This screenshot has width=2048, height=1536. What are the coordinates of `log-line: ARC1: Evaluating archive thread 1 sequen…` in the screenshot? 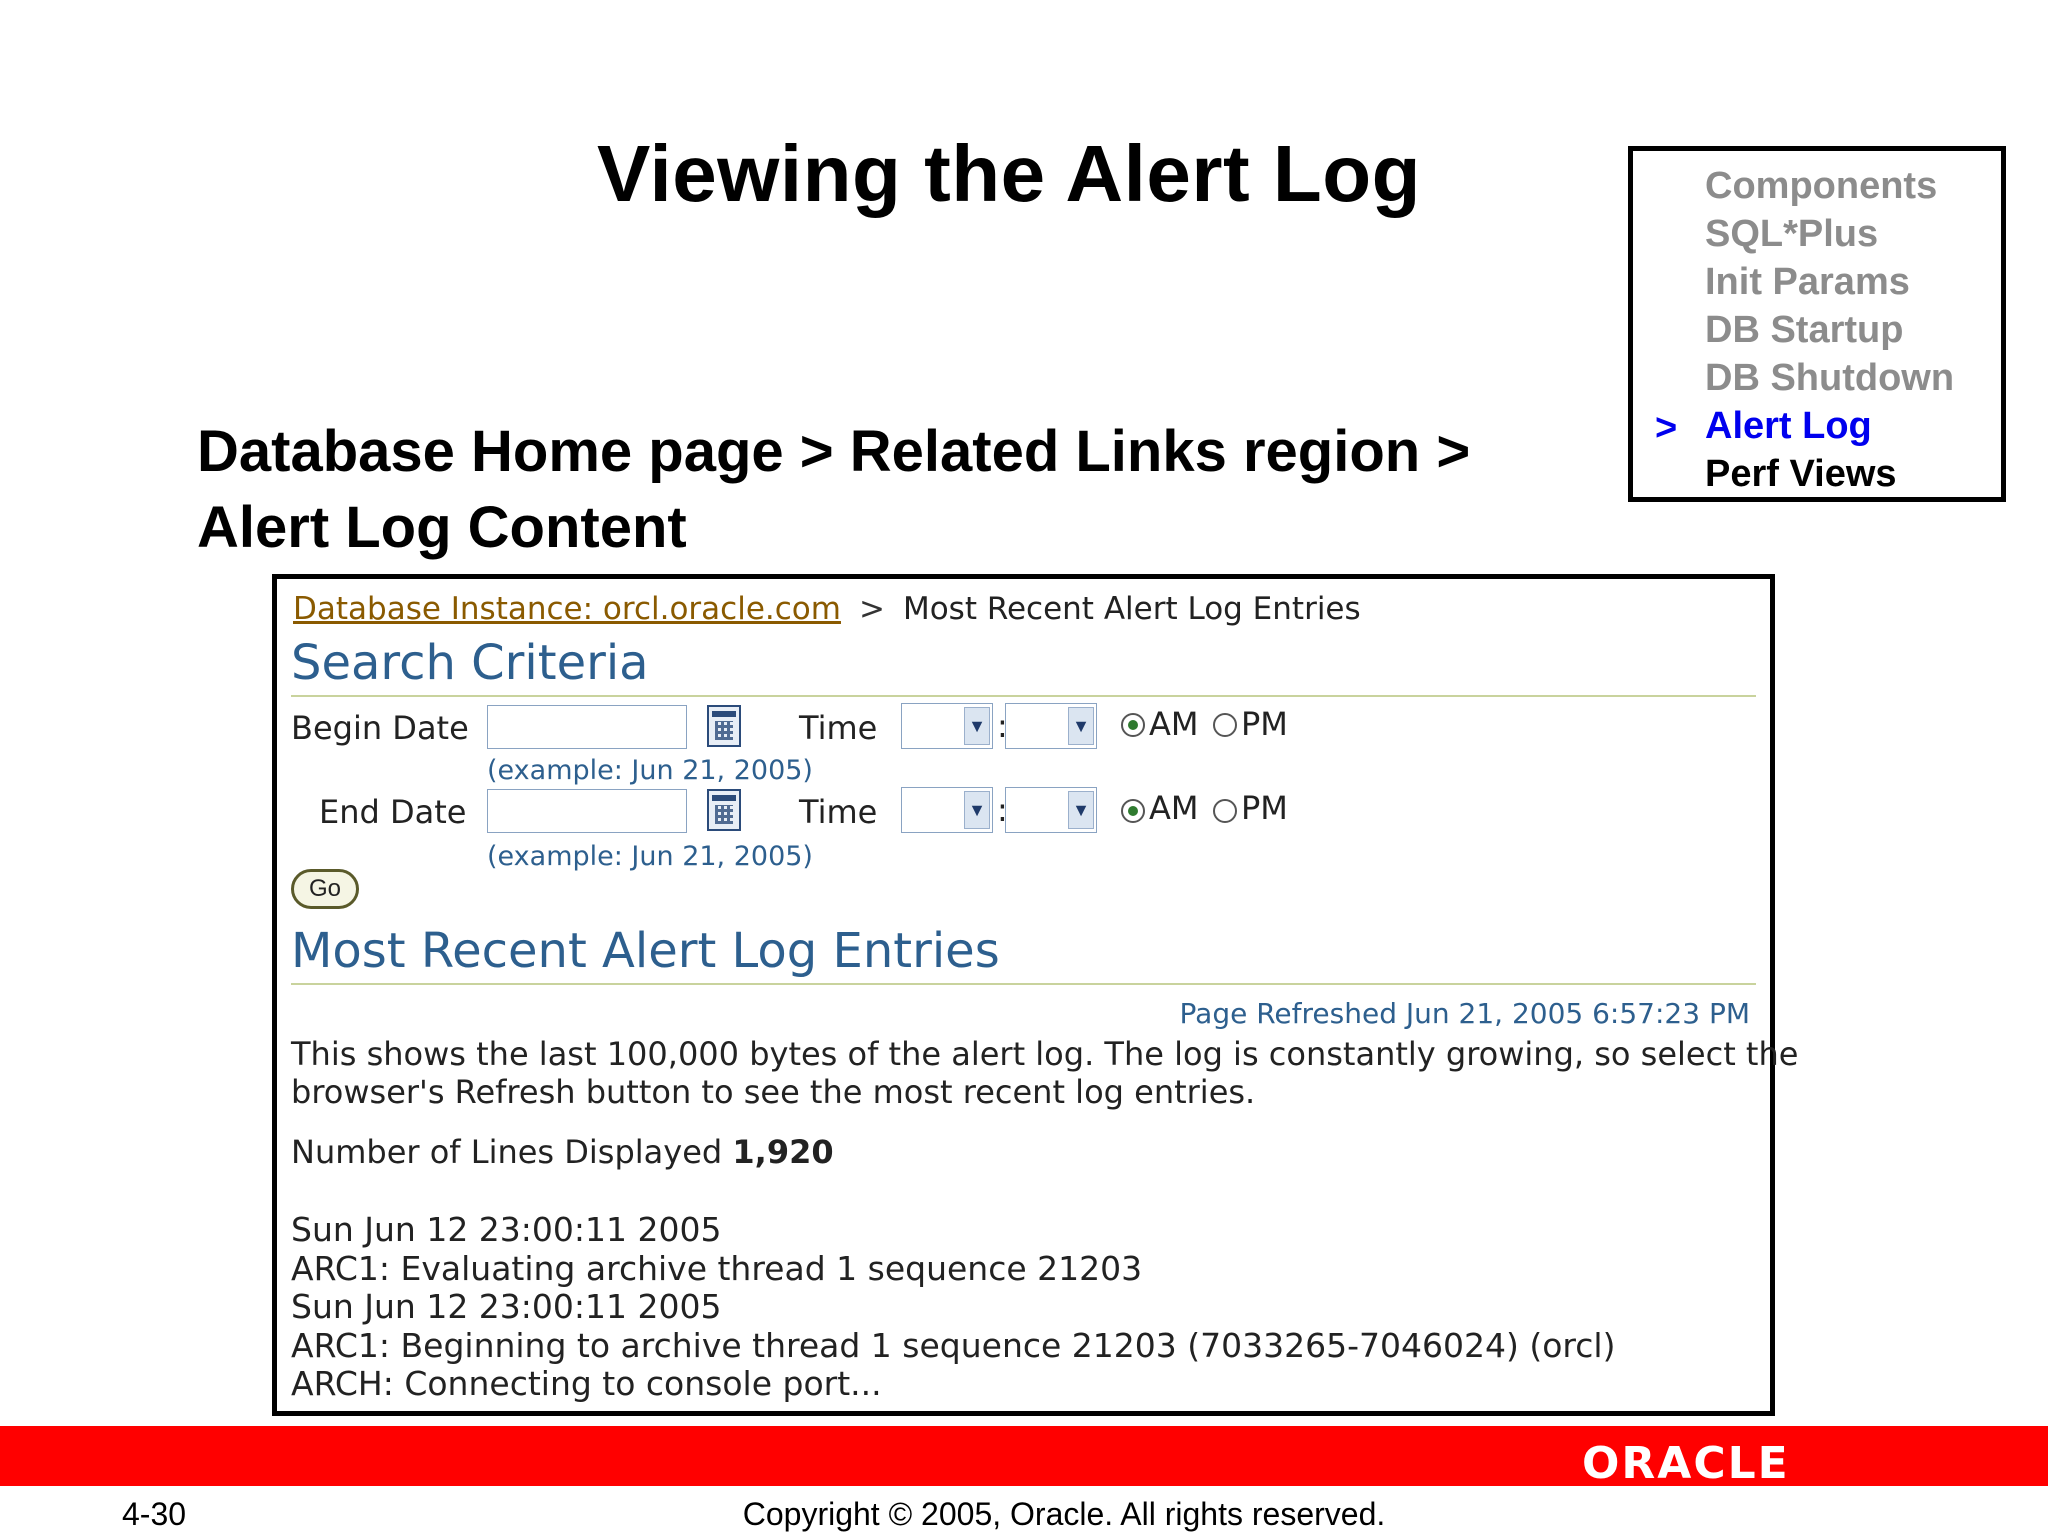 It's located at (717, 1268).